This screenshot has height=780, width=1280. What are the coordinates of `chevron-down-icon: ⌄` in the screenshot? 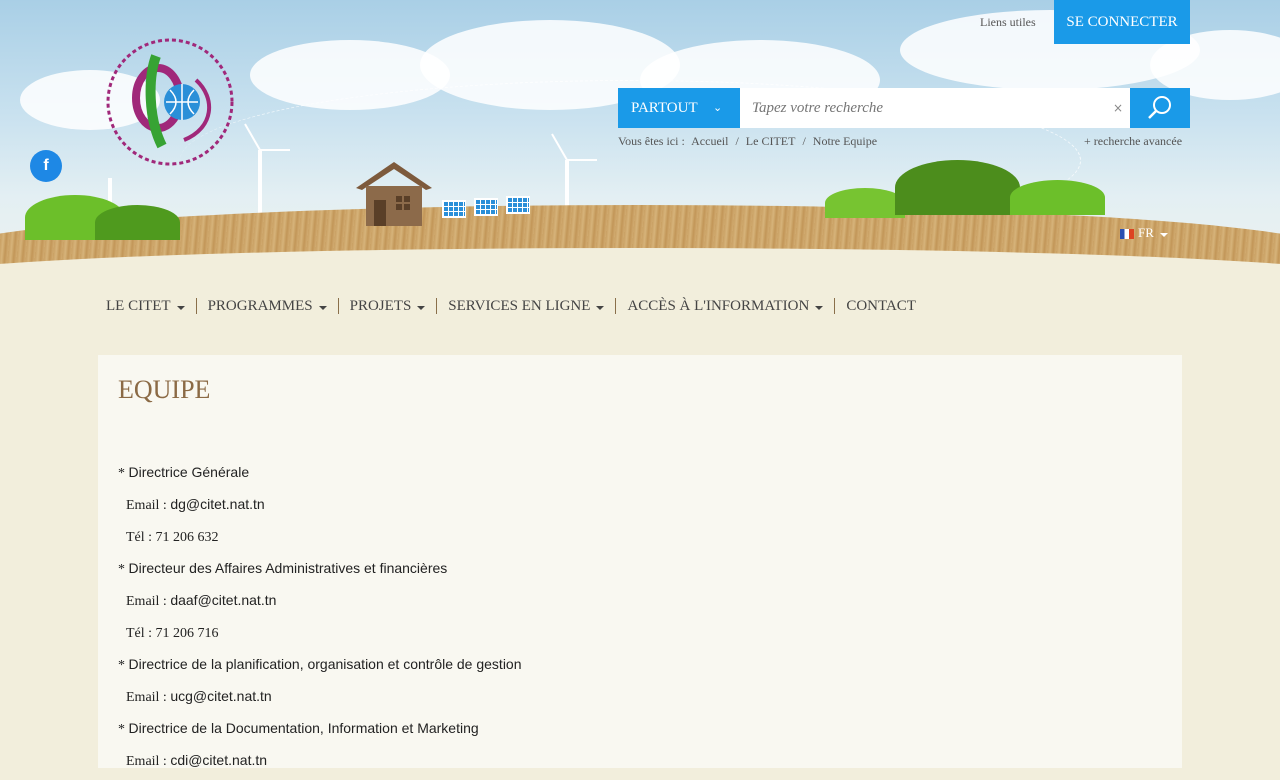 It's located at (718, 107).